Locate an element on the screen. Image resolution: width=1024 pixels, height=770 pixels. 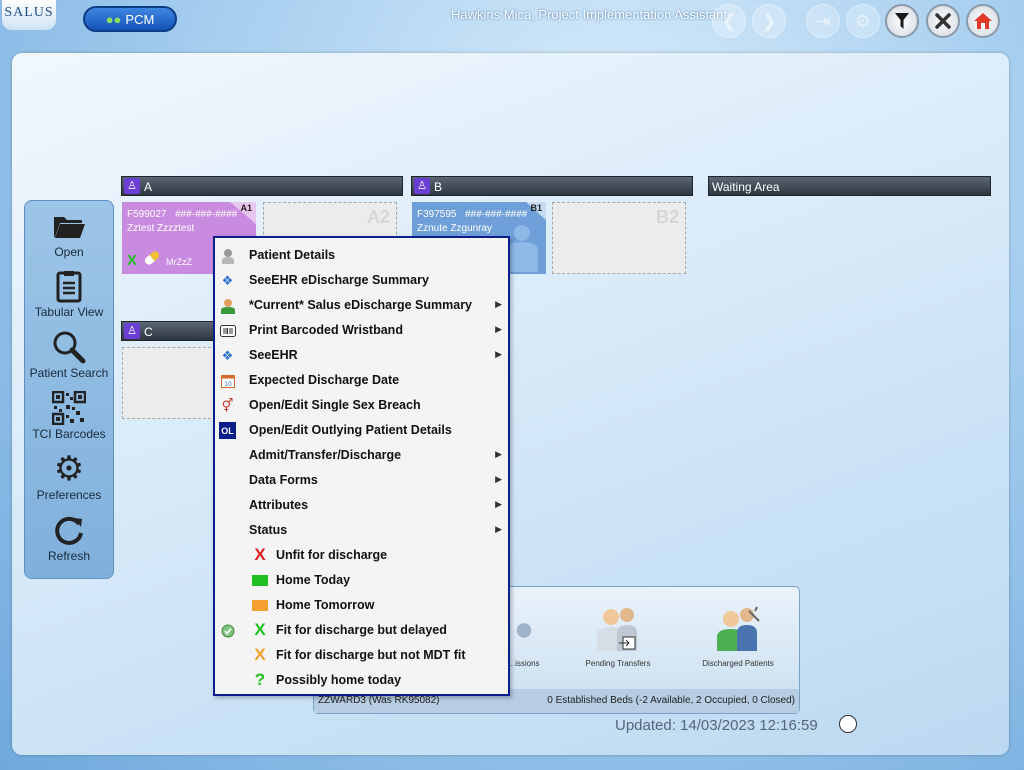
bed-c1 is located at coordinates (169, 383).